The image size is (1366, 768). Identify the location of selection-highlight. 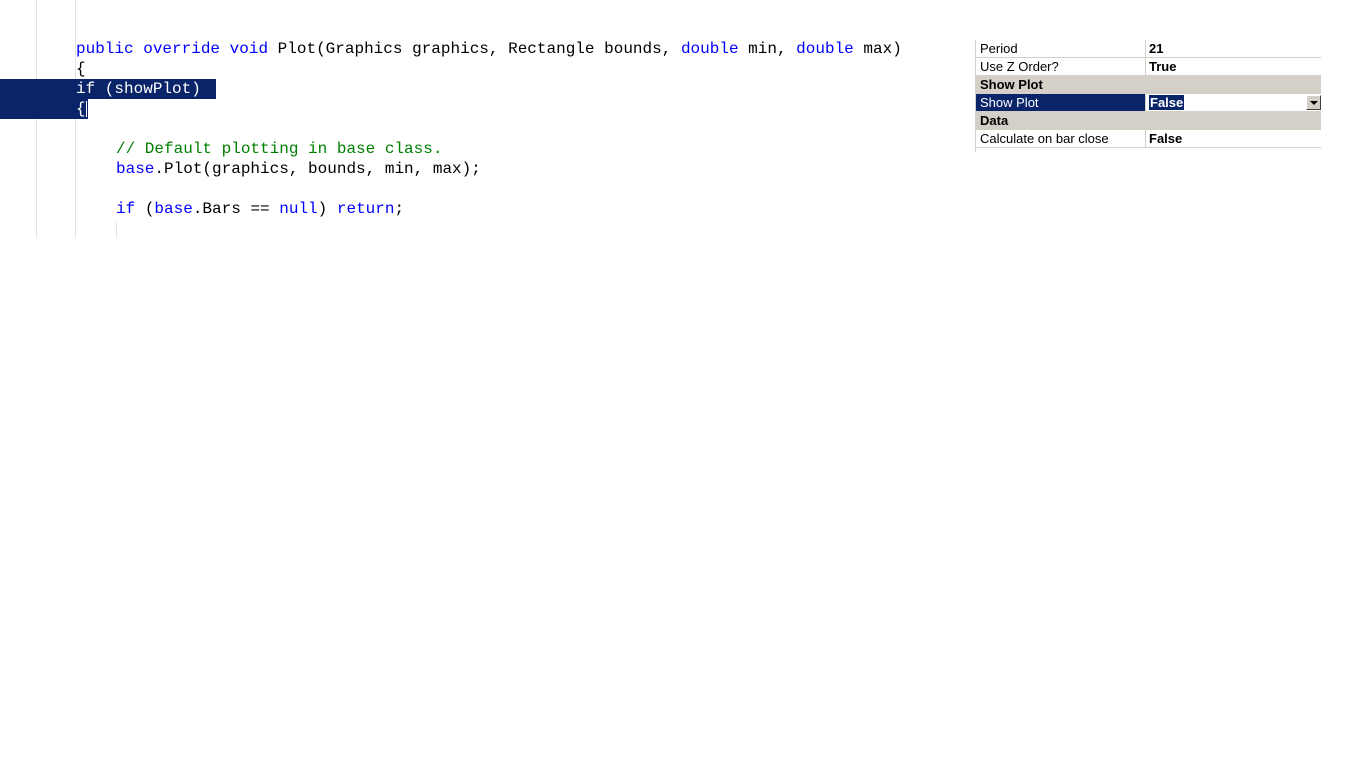
(44, 109).